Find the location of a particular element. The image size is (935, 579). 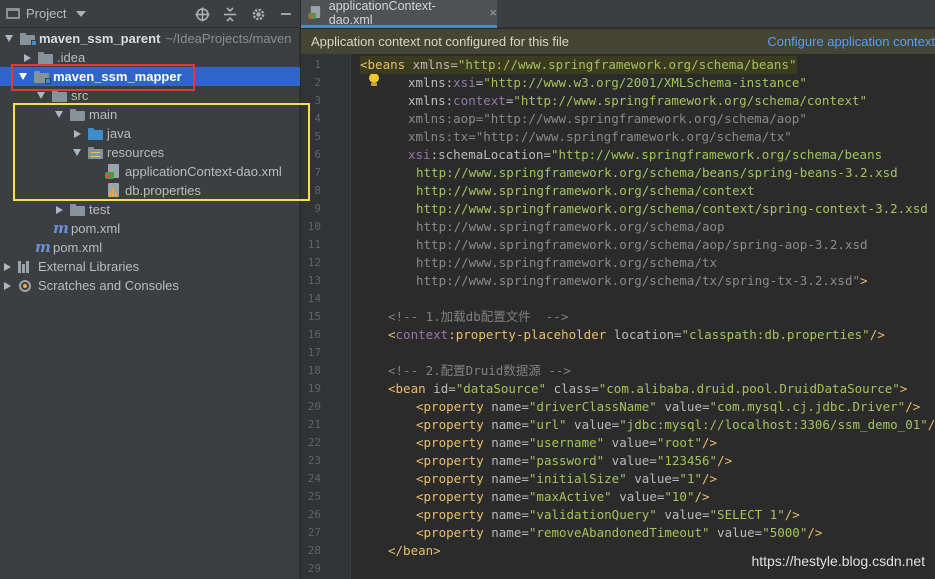

code-line: </bean> is located at coordinates (414, 550).